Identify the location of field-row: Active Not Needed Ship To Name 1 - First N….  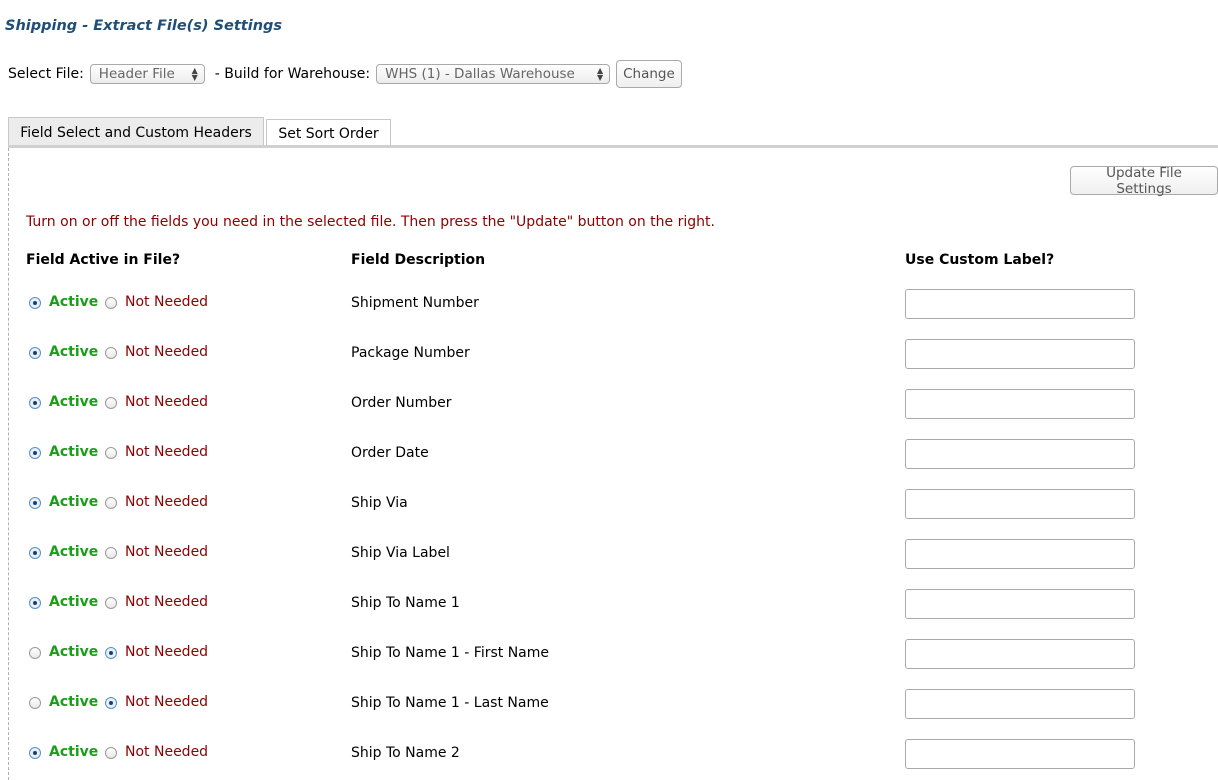
(609, 654).